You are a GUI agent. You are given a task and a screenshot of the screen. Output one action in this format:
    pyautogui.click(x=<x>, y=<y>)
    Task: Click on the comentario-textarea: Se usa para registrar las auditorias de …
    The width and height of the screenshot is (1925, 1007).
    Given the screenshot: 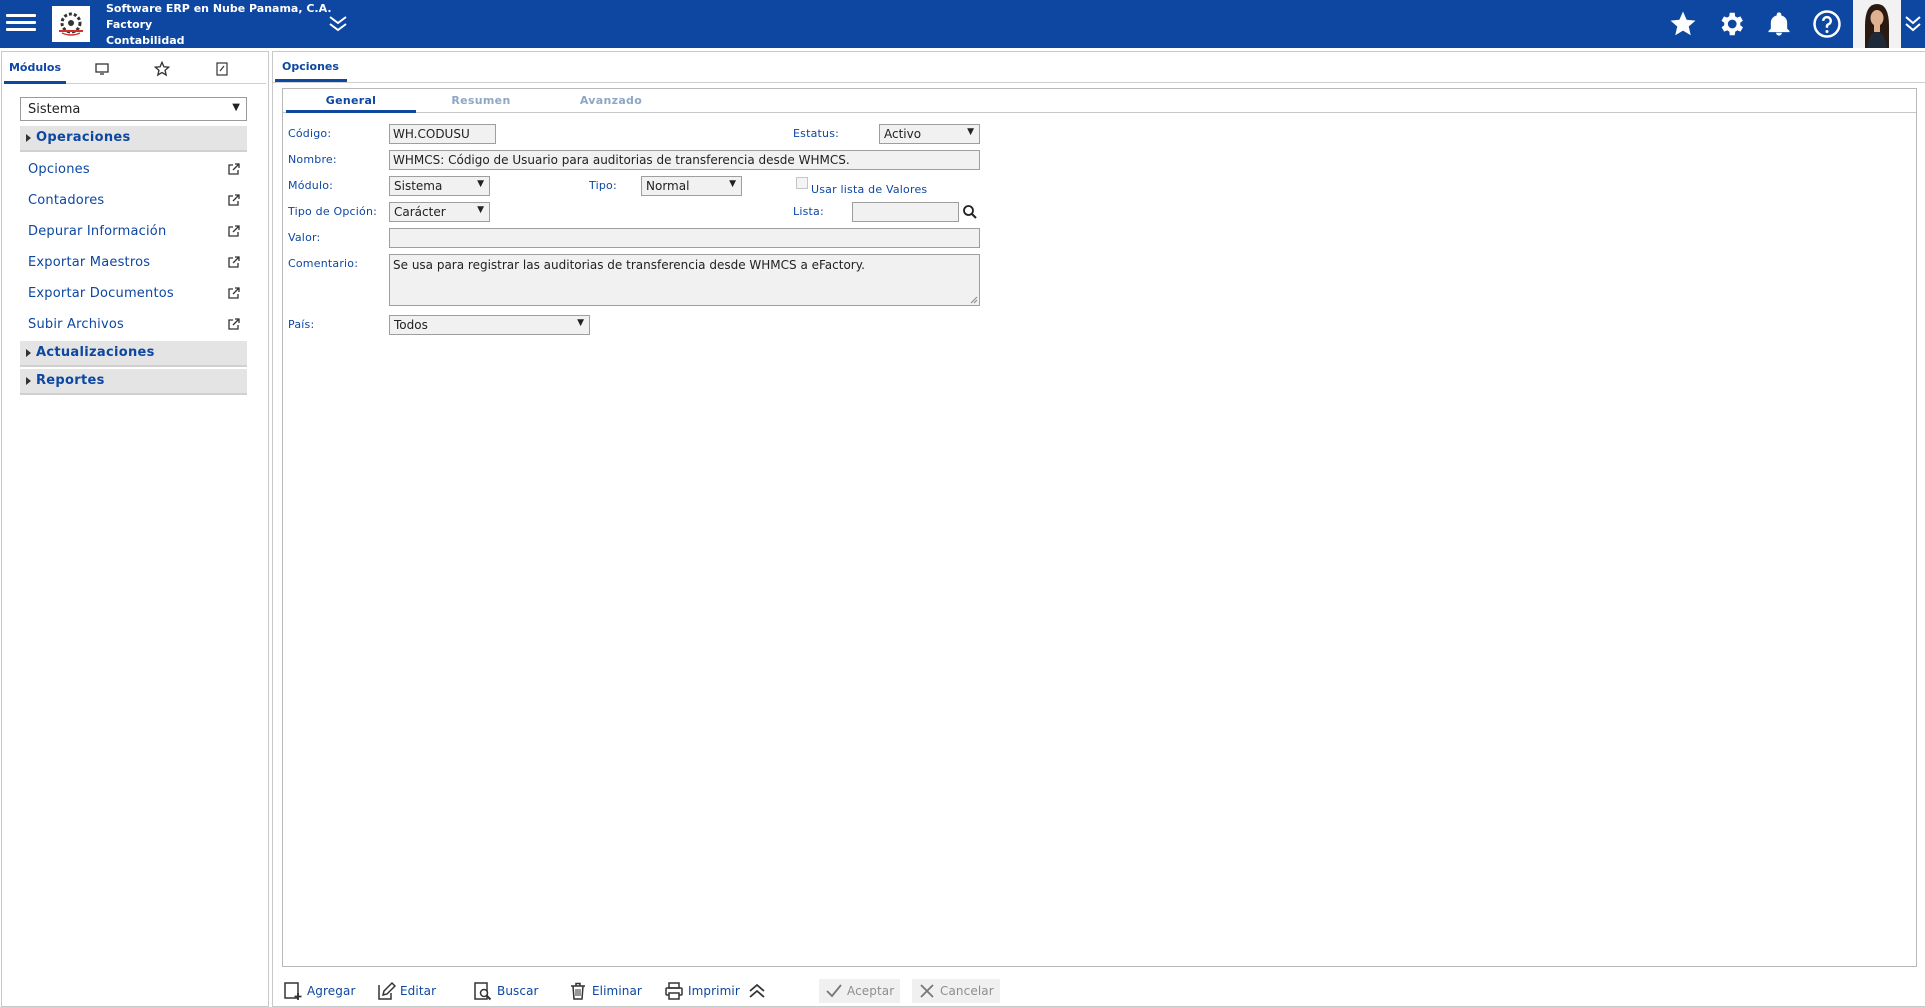 What is the action you would take?
    pyautogui.click(x=684, y=280)
    